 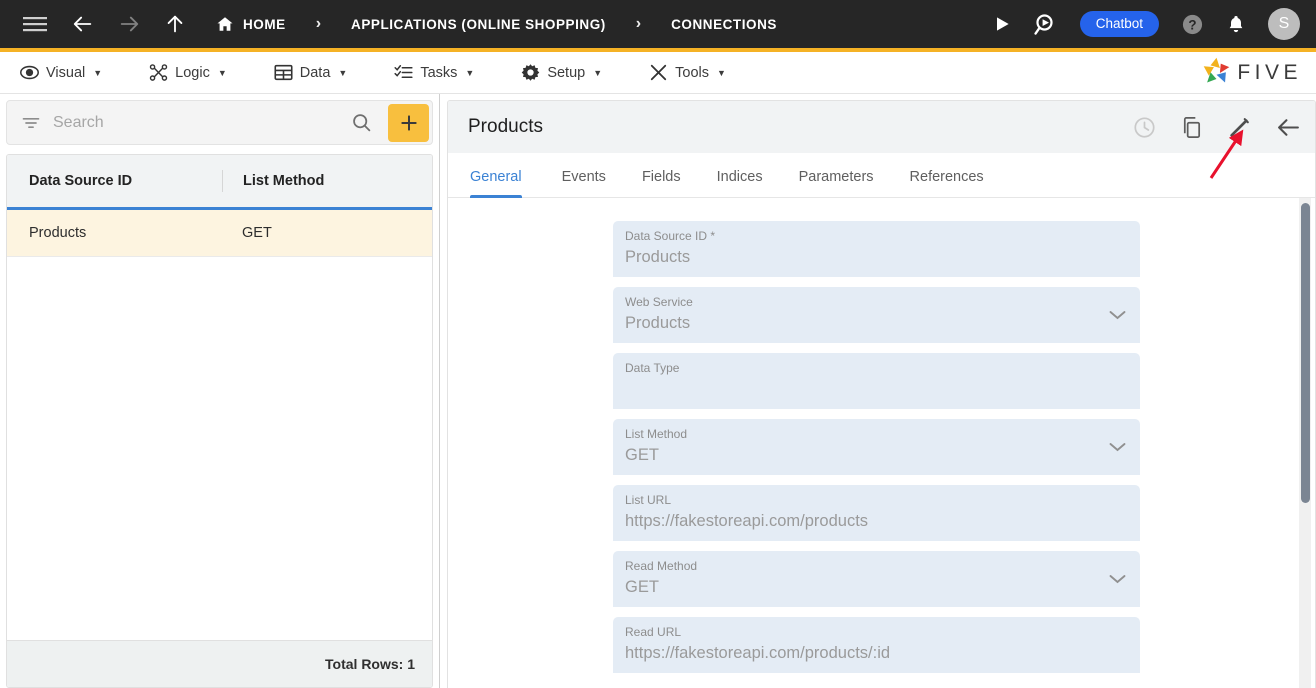 I want to click on menu-item-logic: Logic ▼, so click(x=188, y=72).